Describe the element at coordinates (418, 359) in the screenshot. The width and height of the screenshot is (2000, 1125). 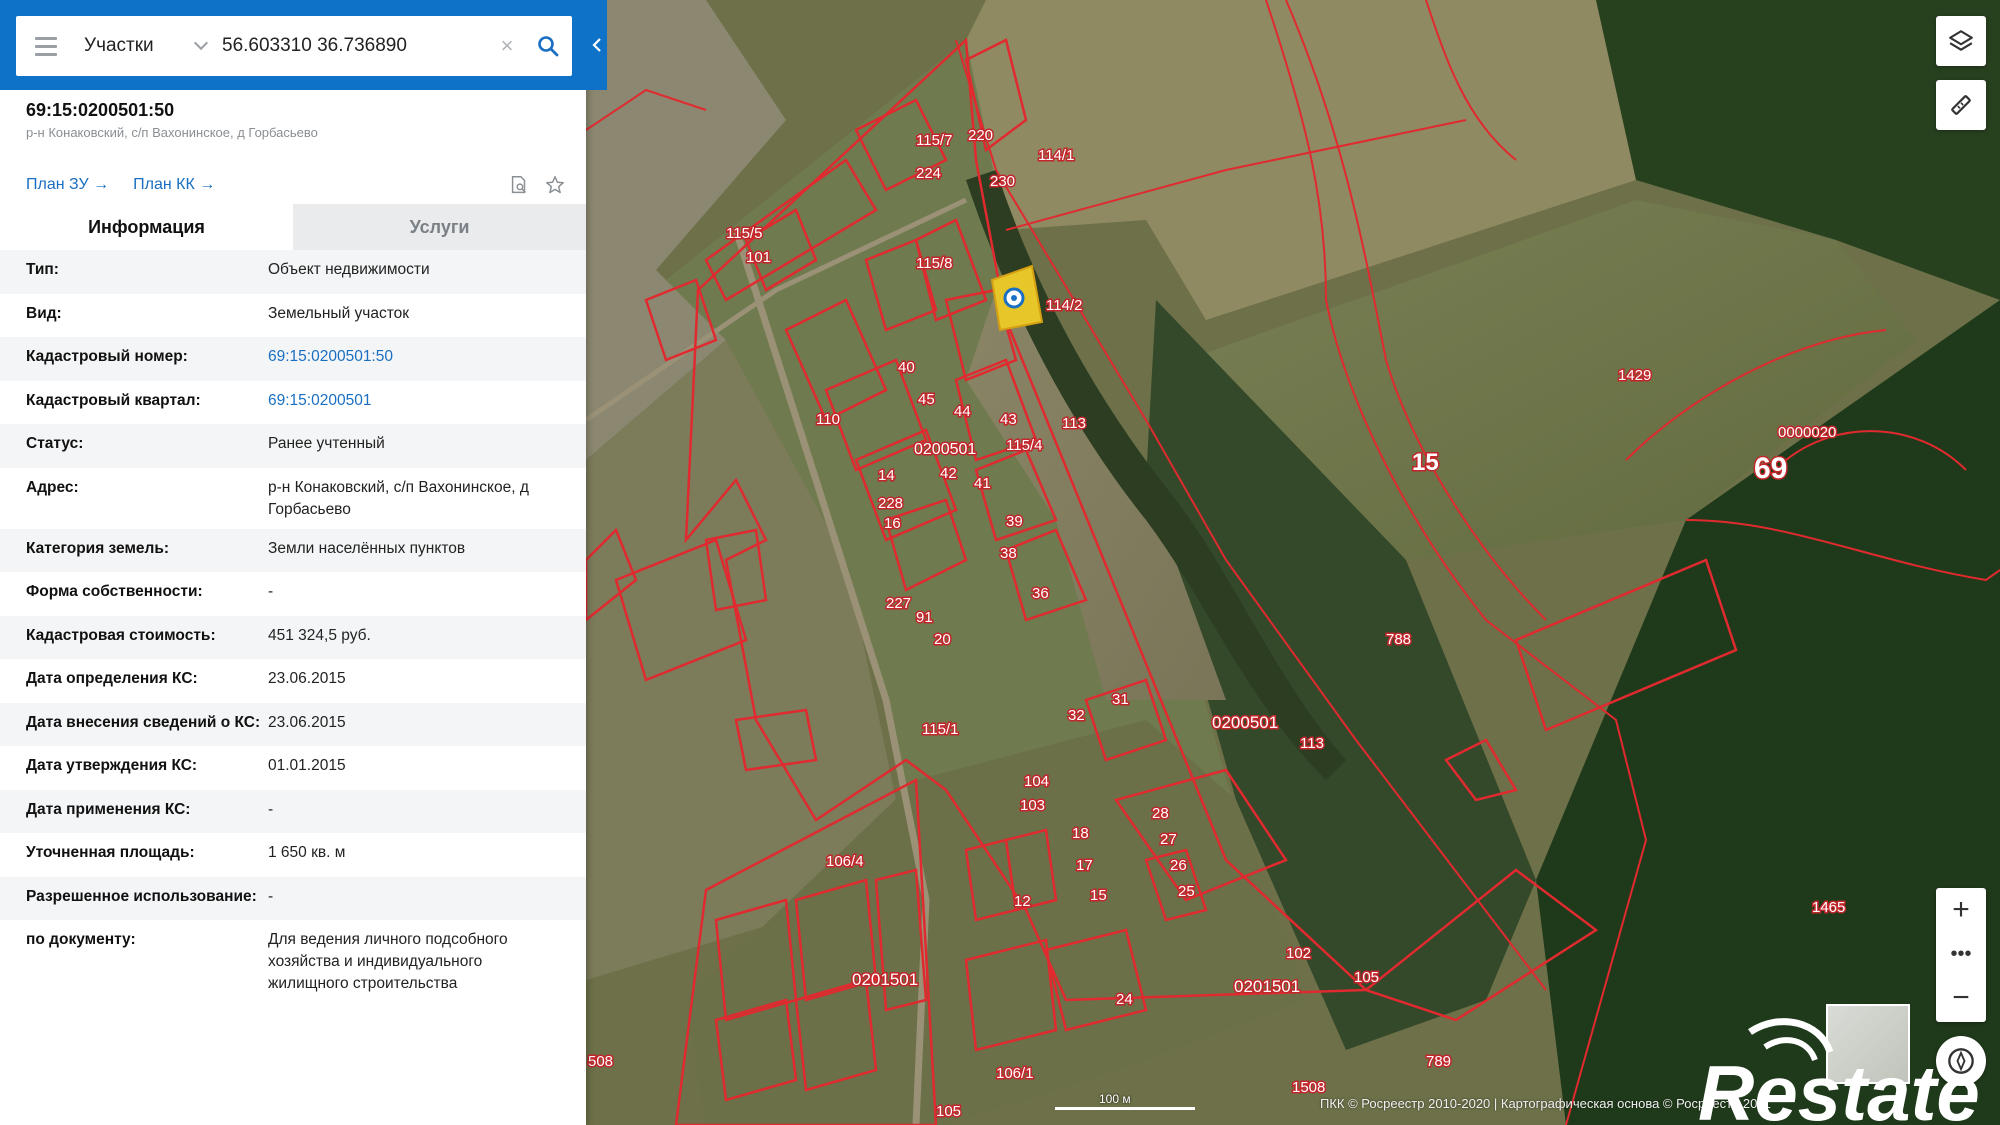
I see `cadastral-number-link: 69:15:0200501:50` at that location.